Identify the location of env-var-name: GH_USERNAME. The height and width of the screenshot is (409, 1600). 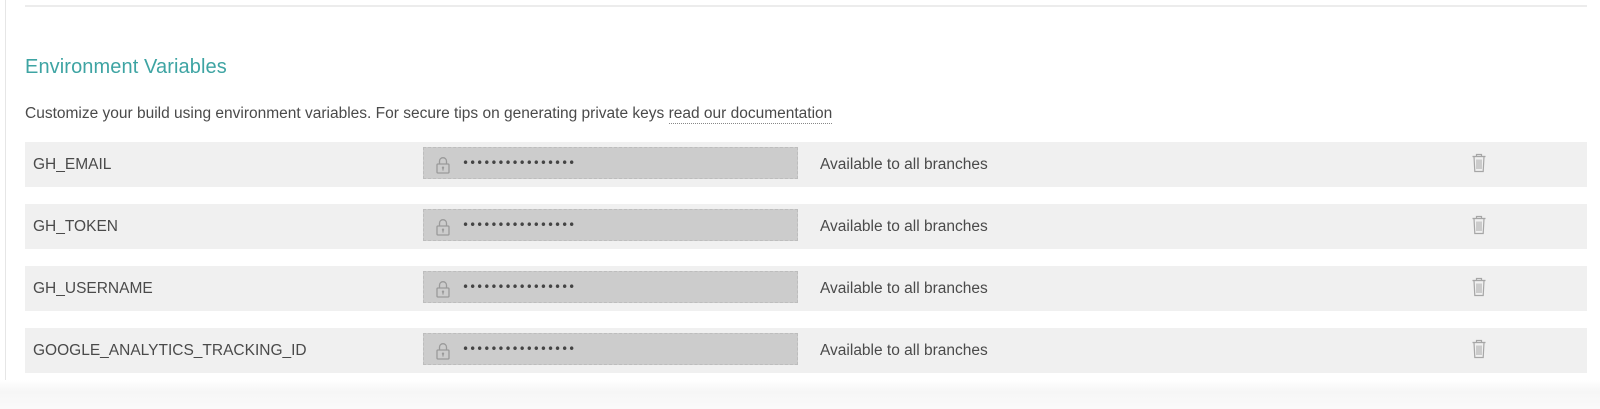
(93, 288).